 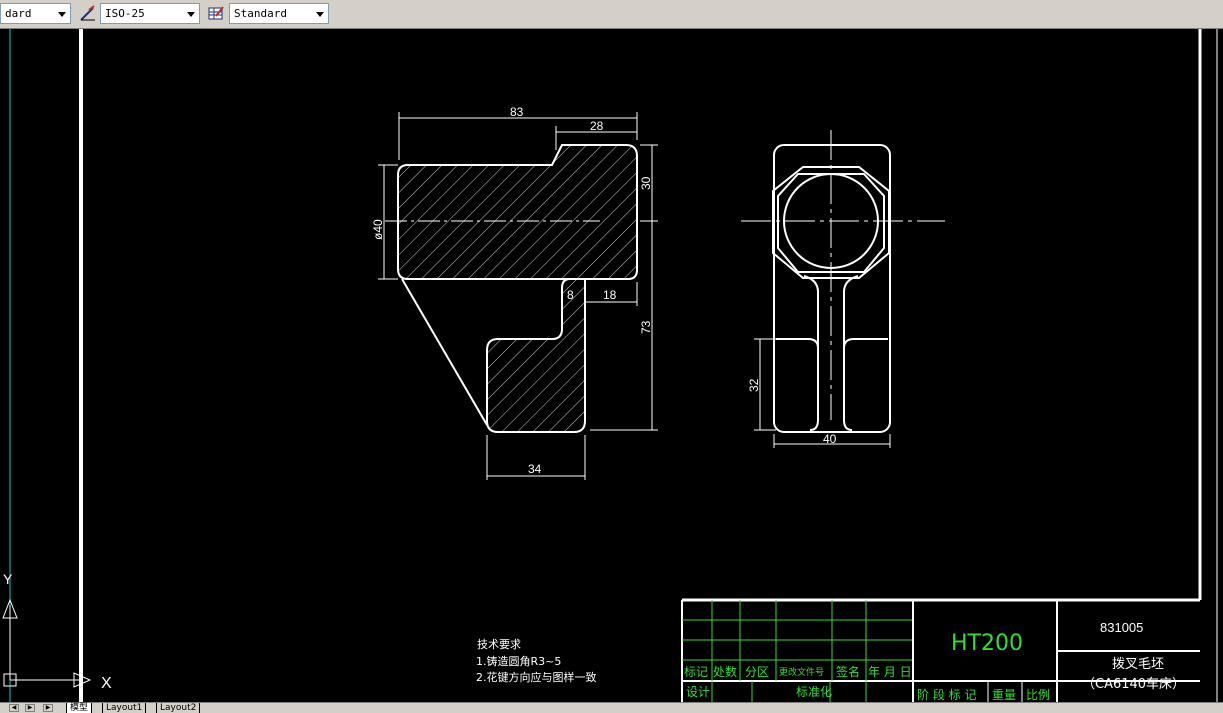 What do you see at coordinates (801, 672) in the screenshot?
I see `label-change-doc: 更改文件号` at bounding box center [801, 672].